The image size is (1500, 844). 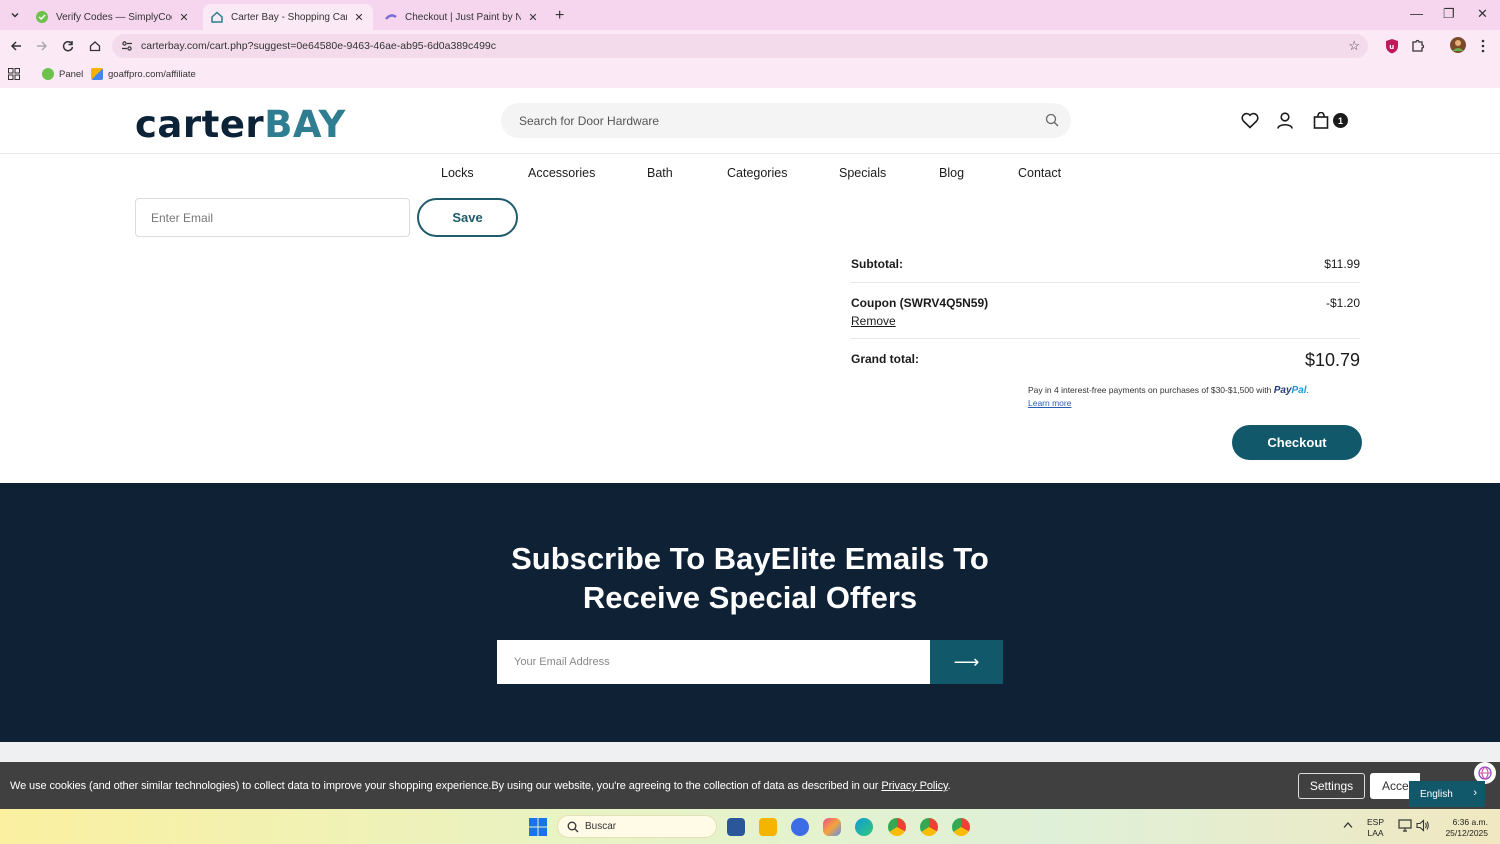 What do you see at coordinates (1331, 786) in the screenshot?
I see `cookie-settings-button: Settings` at bounding box center [1331, 786].